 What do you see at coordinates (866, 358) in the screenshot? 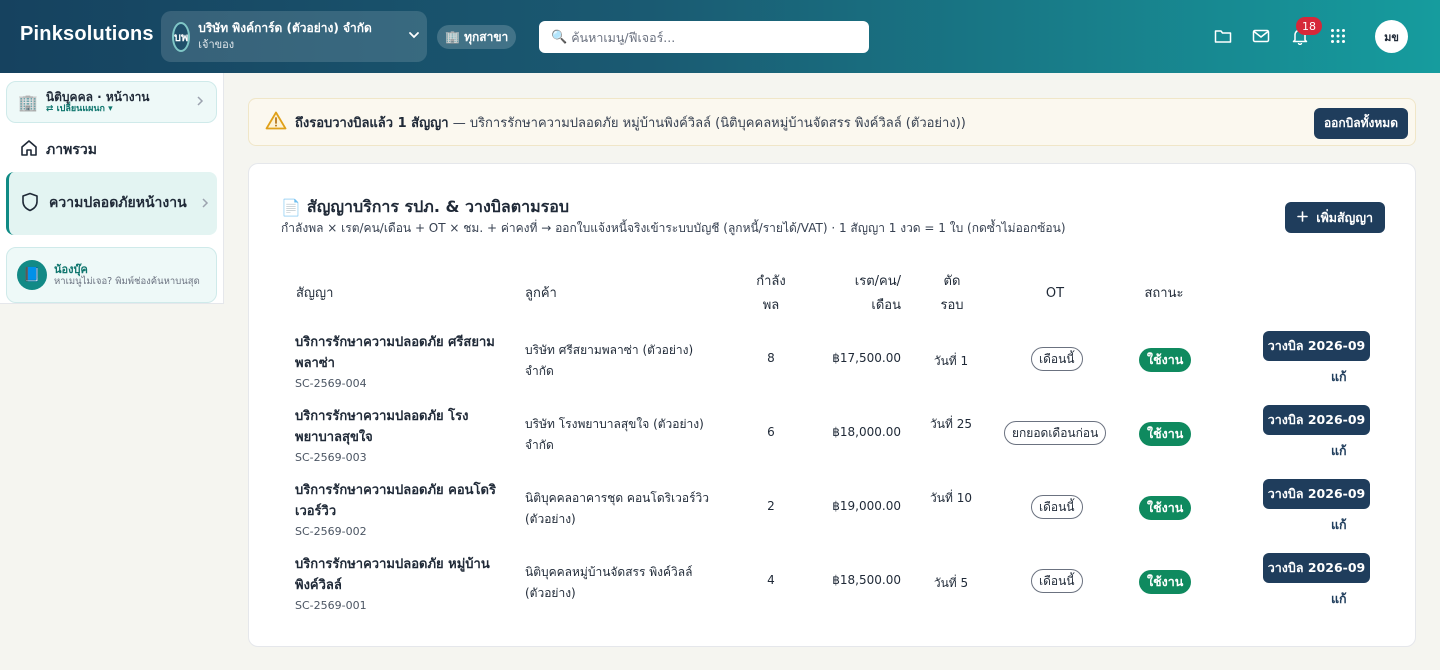
I see `rate-per-person: ฿17,500.00` at bounding box center [866, 358].